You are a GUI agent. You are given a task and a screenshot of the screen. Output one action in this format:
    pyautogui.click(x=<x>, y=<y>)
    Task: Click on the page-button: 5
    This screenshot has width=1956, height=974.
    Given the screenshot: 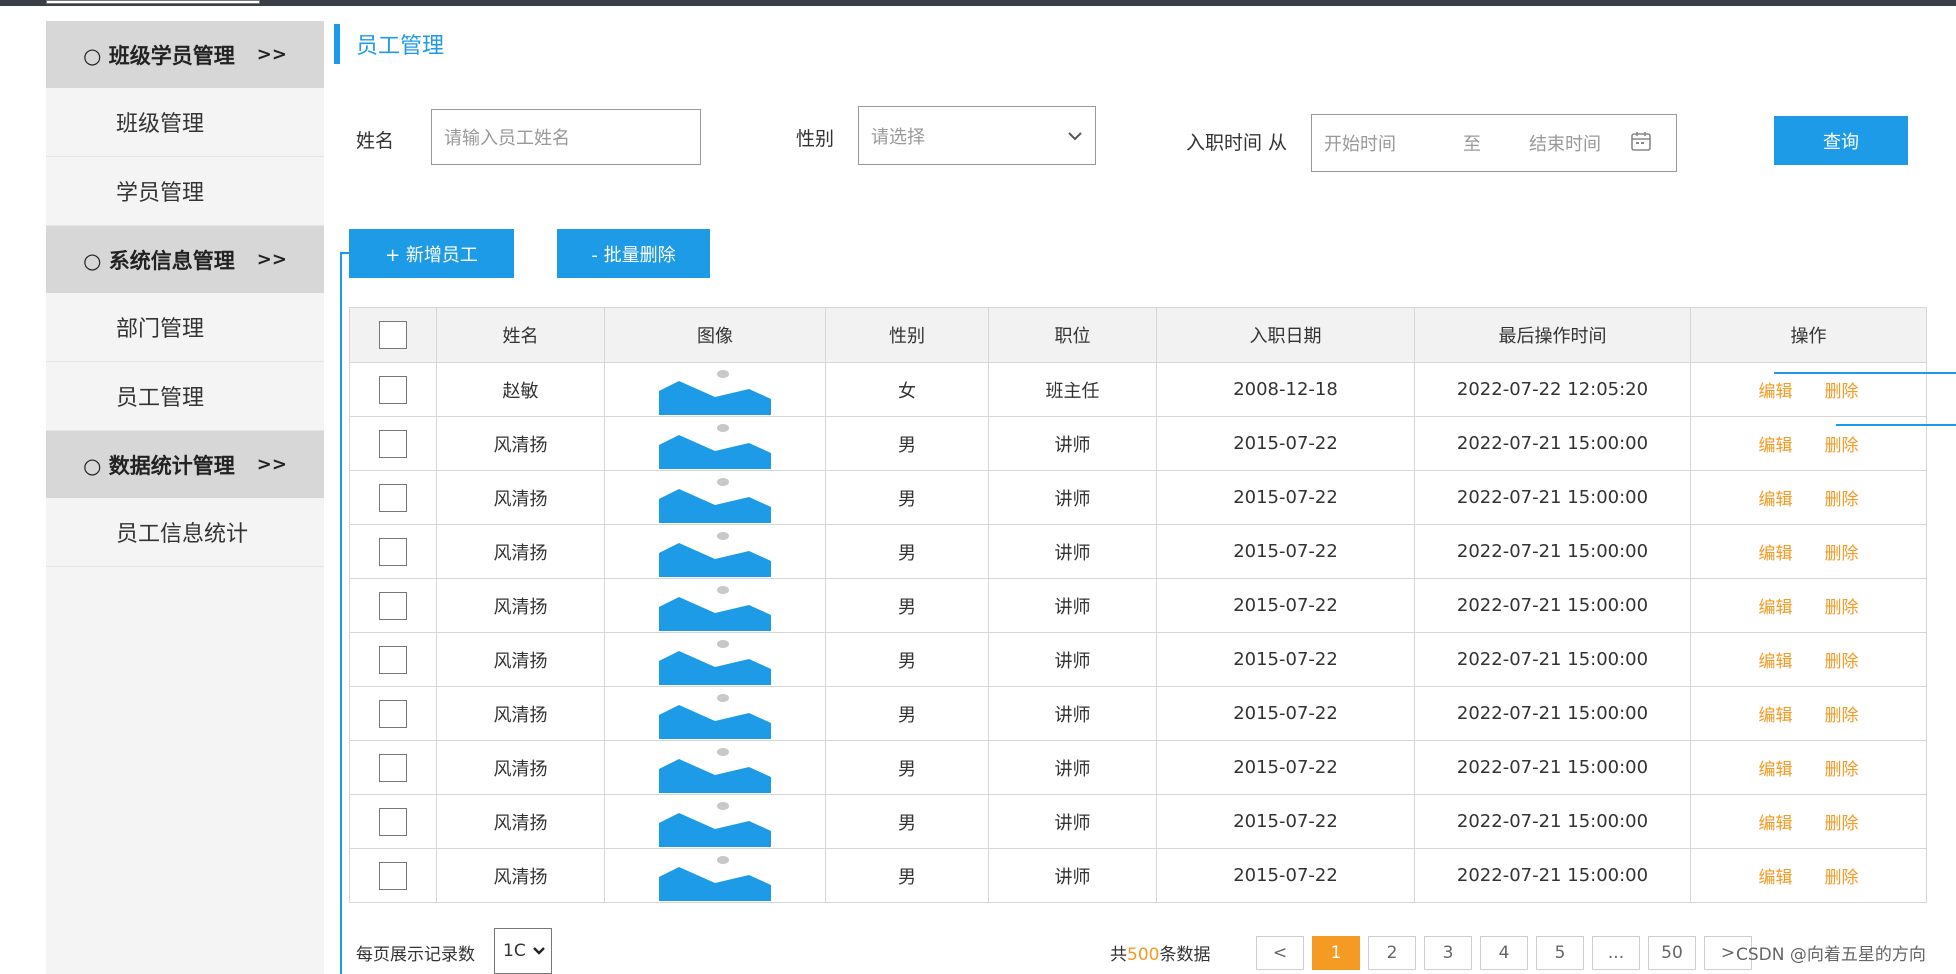 What is the action you would take?
    pyautogui.click(x=1560, y=953)
    